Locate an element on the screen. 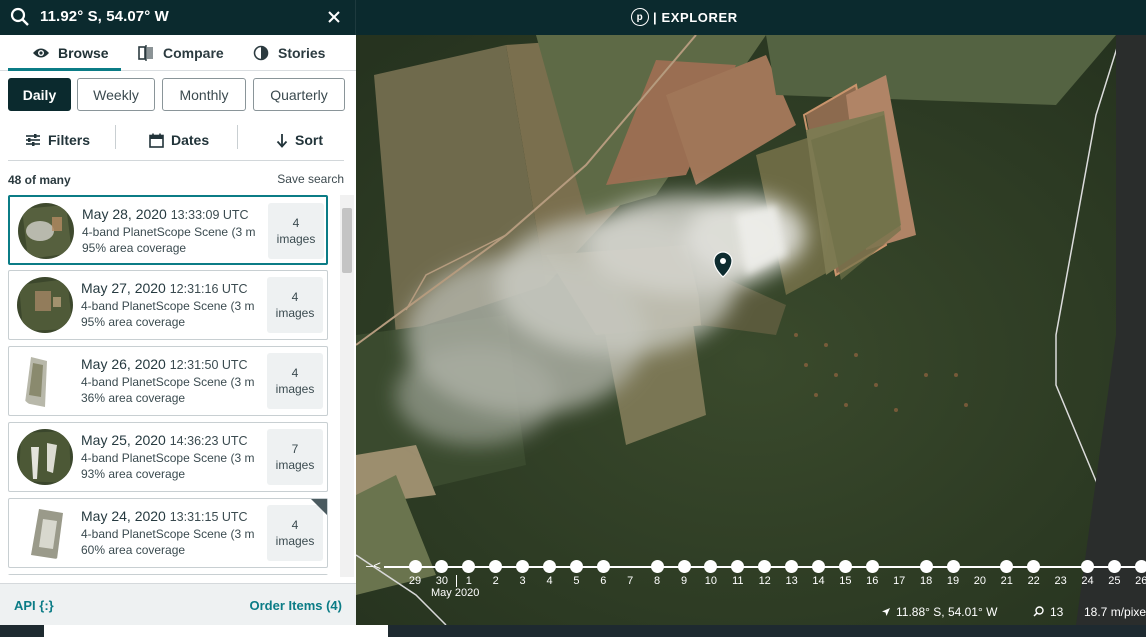 The width and height of the screenshot is (1146, 637). filters-button: Filters is located at coordinates (57, 140).